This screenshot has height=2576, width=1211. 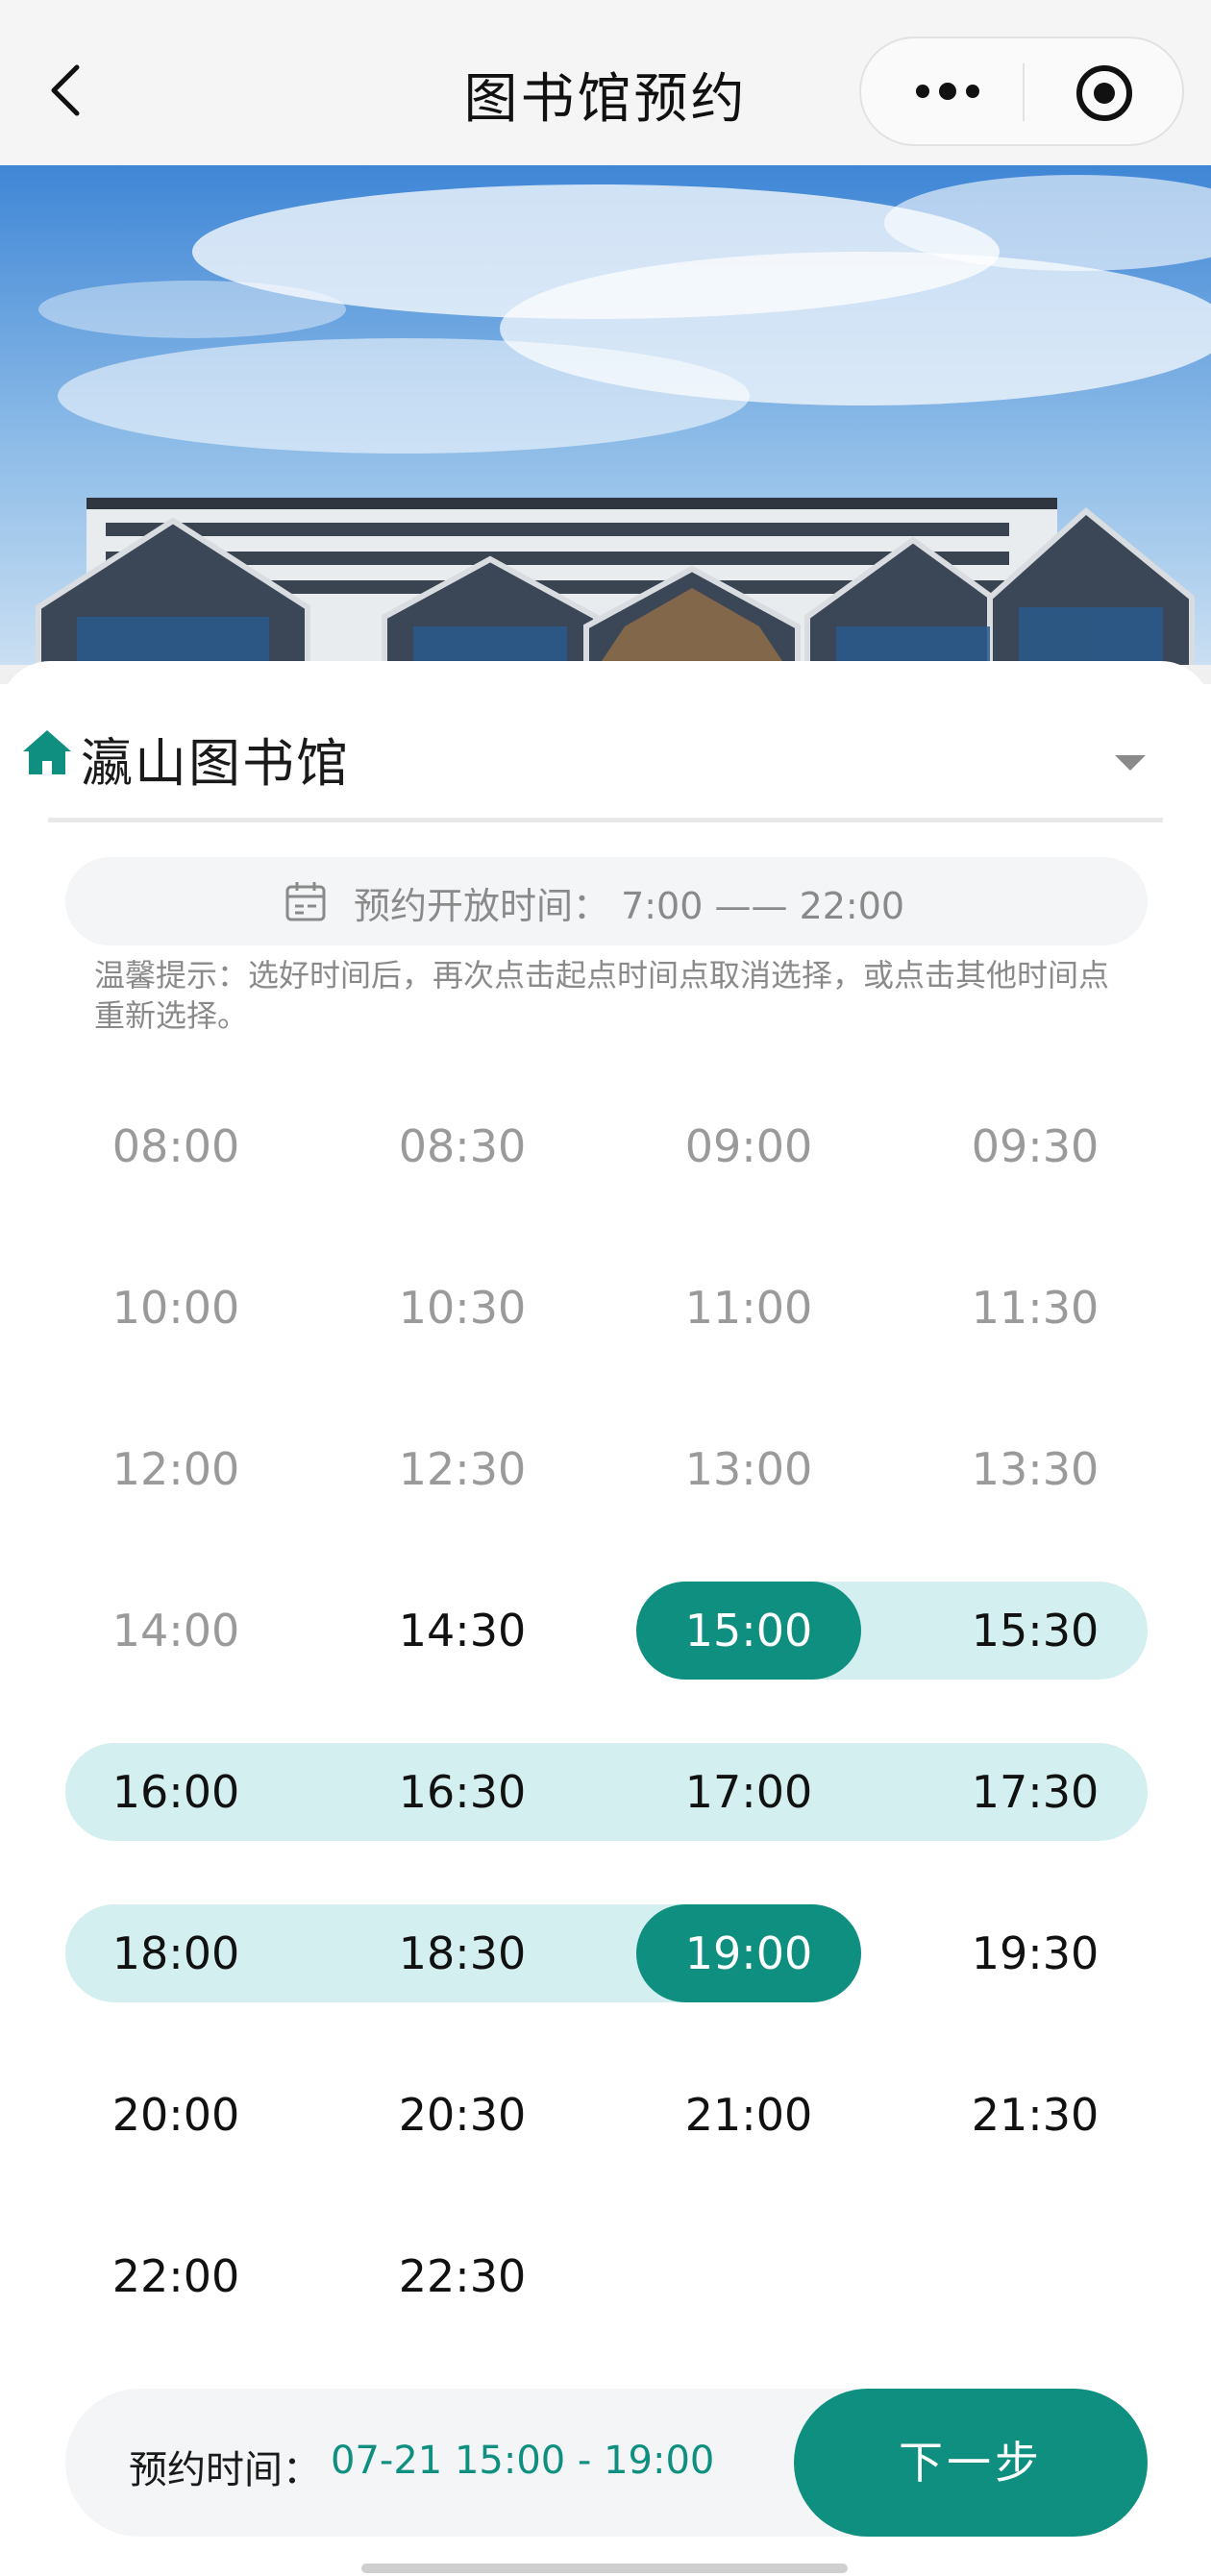 What do you see at coordinates (462, 1146) in the screenshot?
I see `time-slot: 08:30` at bounding box center [462, 1146].